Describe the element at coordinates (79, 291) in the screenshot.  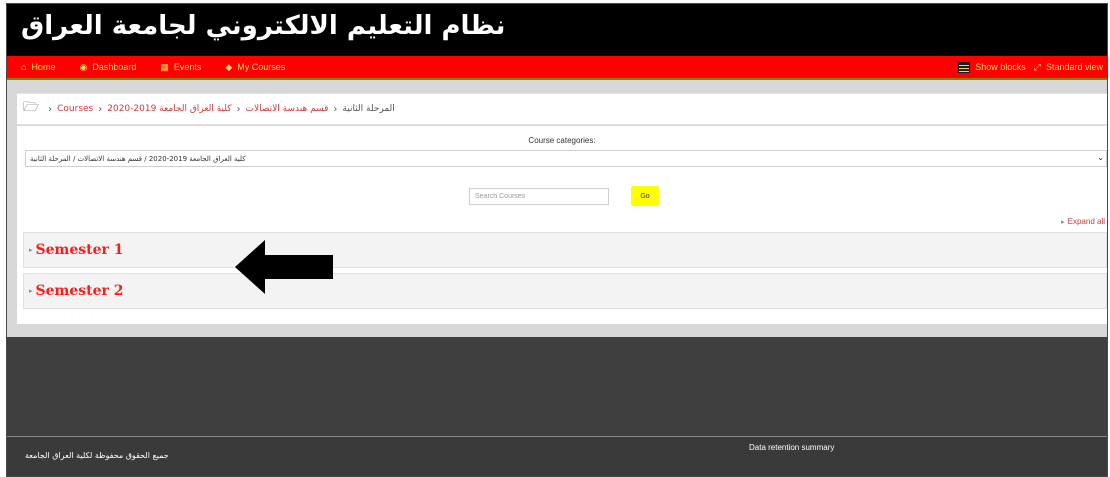
I see `semester-2-label: Semester 2` at that location.